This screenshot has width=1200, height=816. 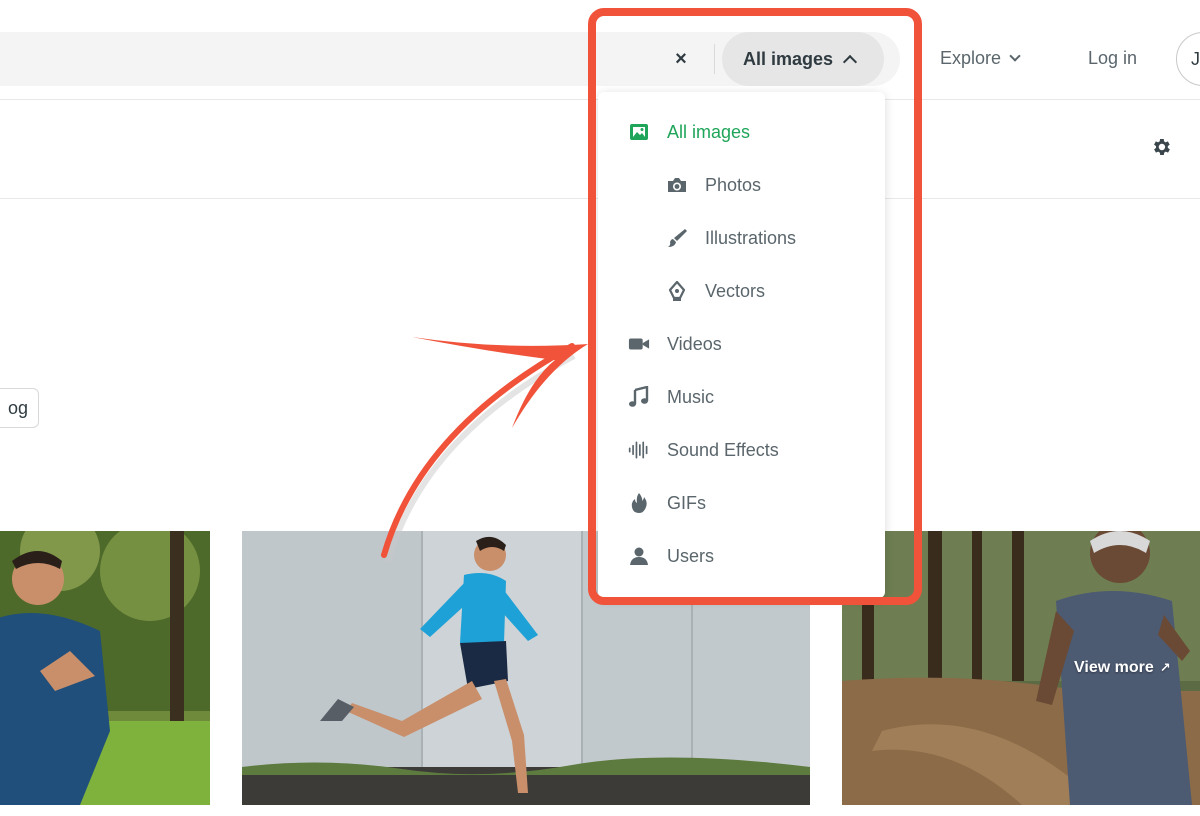 I want to click on user-icon, so click(x=639, y=556).